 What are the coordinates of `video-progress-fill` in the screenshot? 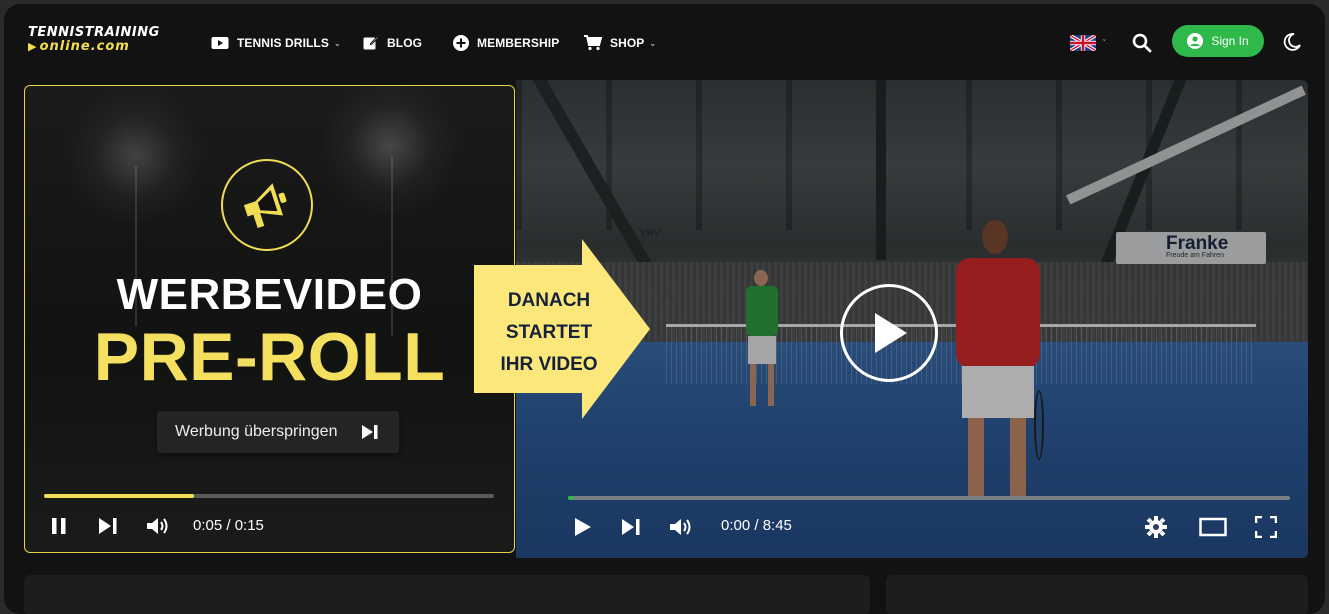 It's located at (571, 498).